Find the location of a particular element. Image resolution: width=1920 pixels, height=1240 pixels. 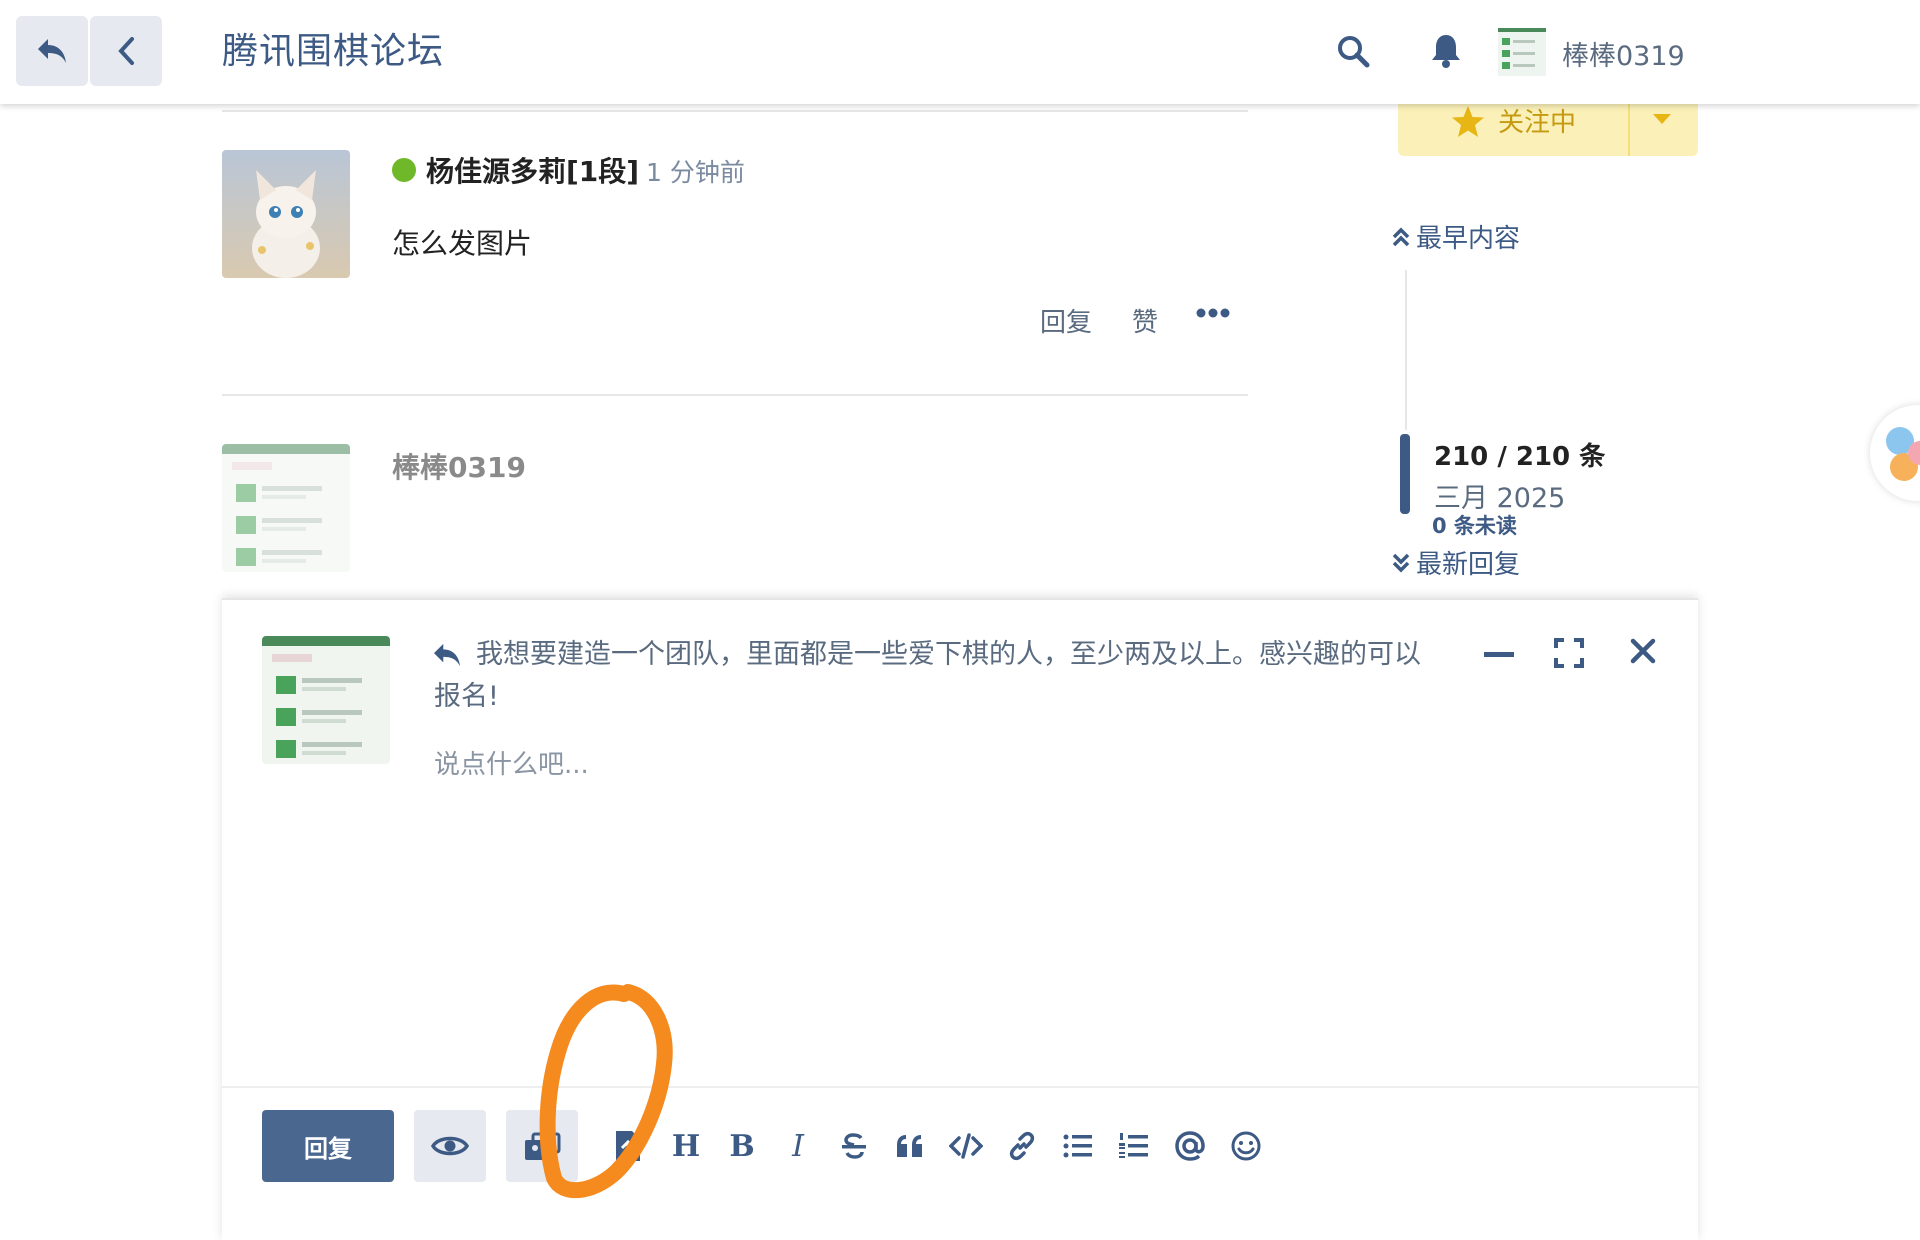

more-dots-icon is located at coordinates (1213, 313).